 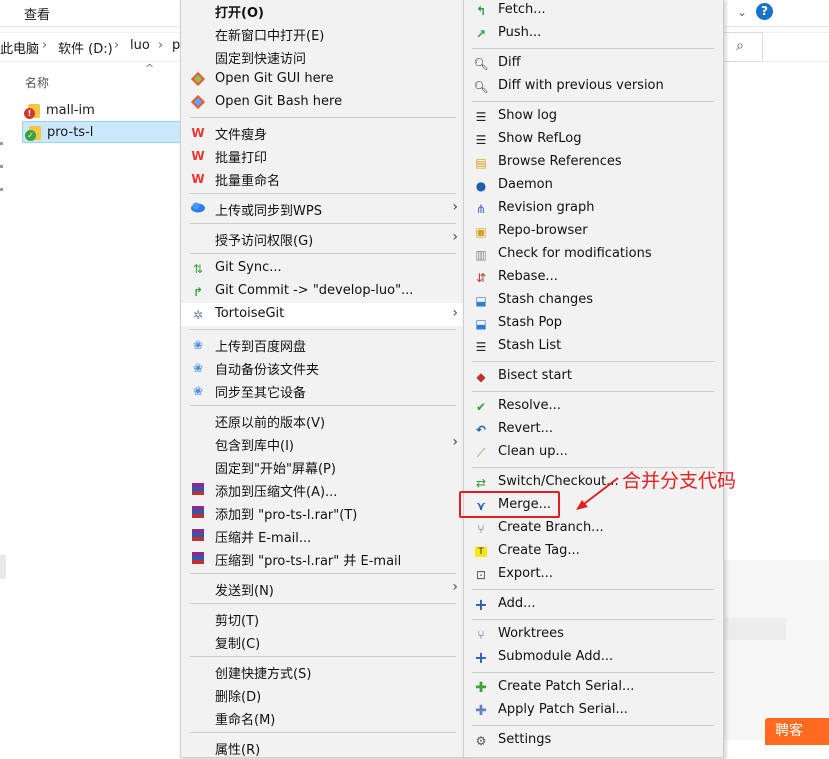 I want to click on menu-item-diff: 🔍︎ Diff, so click(x=593, y=63).